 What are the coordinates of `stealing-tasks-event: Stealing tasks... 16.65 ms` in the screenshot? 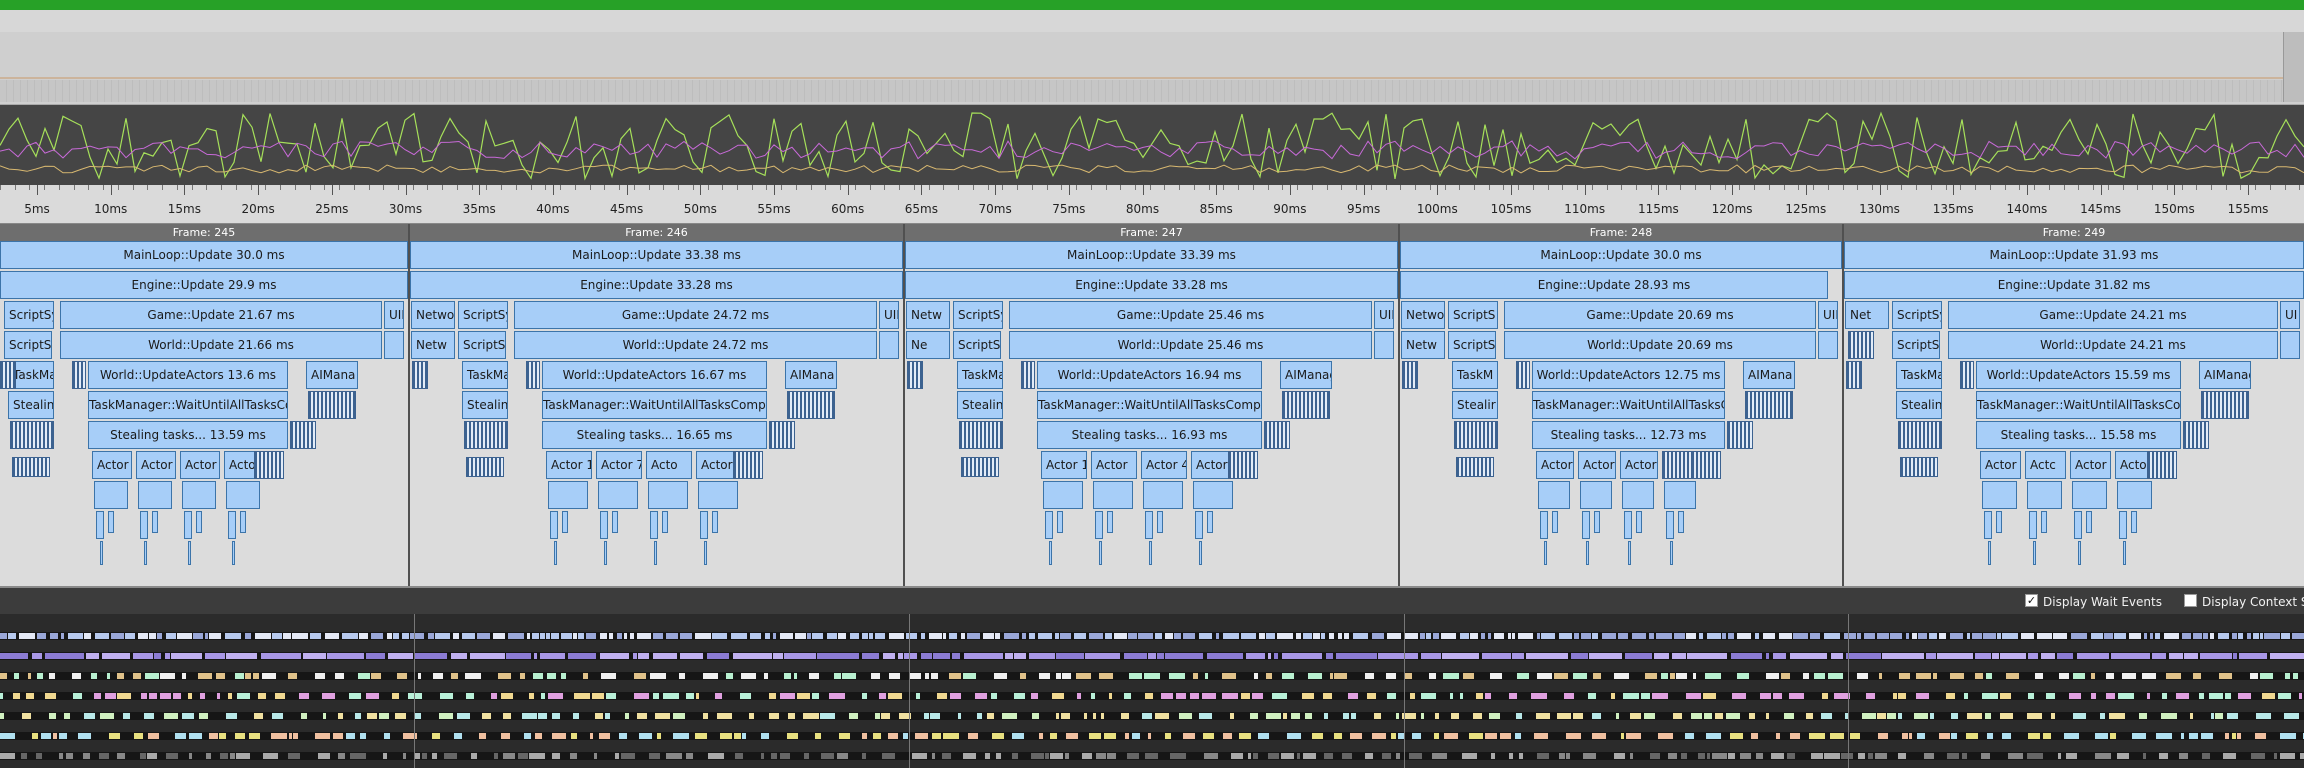 It's located at (654, 435).